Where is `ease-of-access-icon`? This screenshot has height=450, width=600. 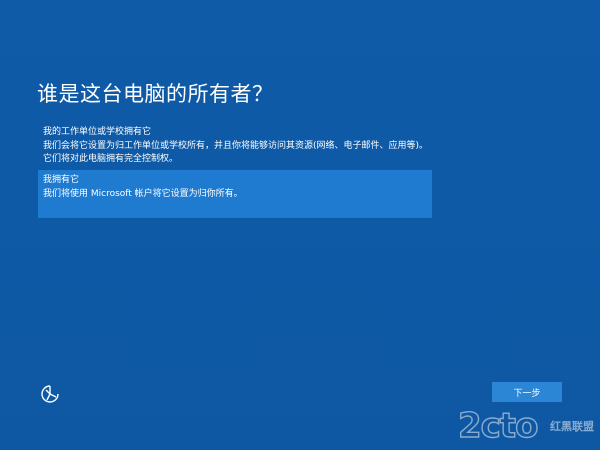
ease-of-access-icon is located at coordinates (50, 394).